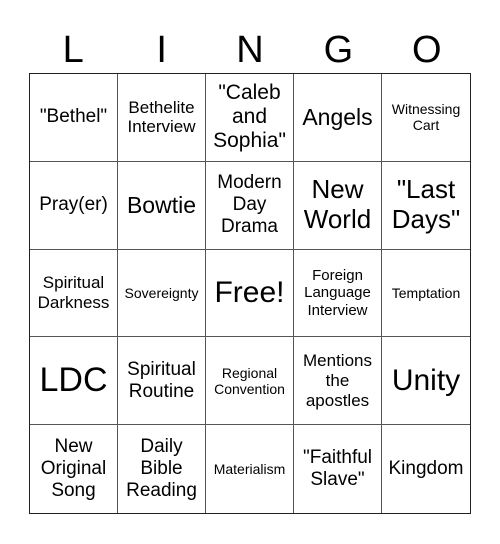 The height and width of the screenshot is (544, 500). Describe the element at coordinates (162, 205) in the screenshot. I see `bingo-cell: Bowtie` at that location.